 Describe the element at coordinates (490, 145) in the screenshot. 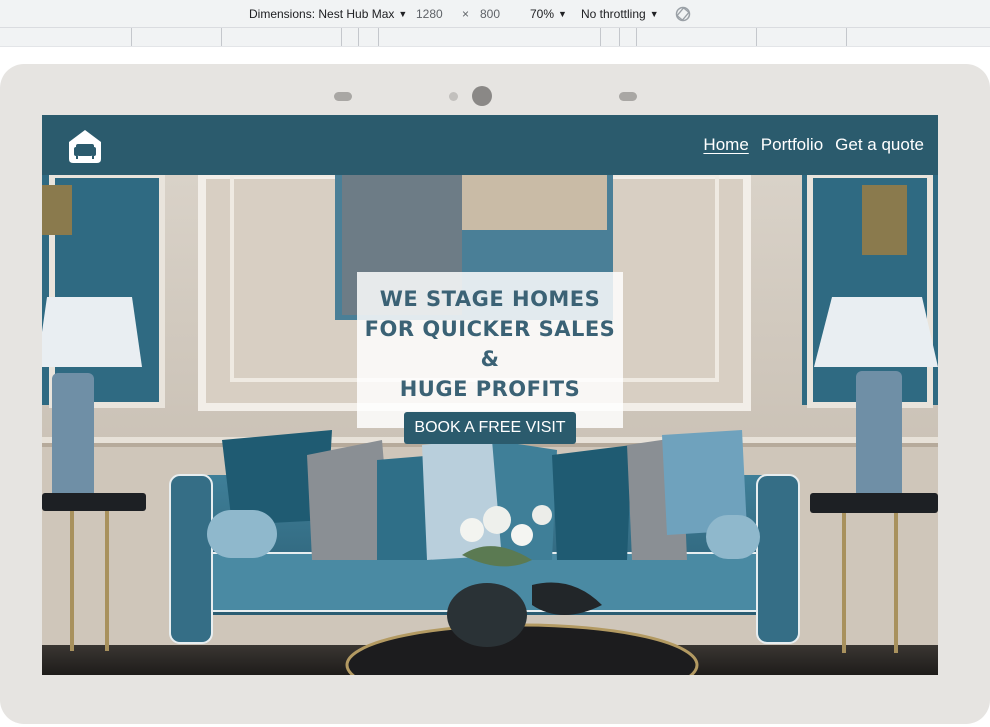

I see `site-header: Home Portfolio Get a quote` at that location.